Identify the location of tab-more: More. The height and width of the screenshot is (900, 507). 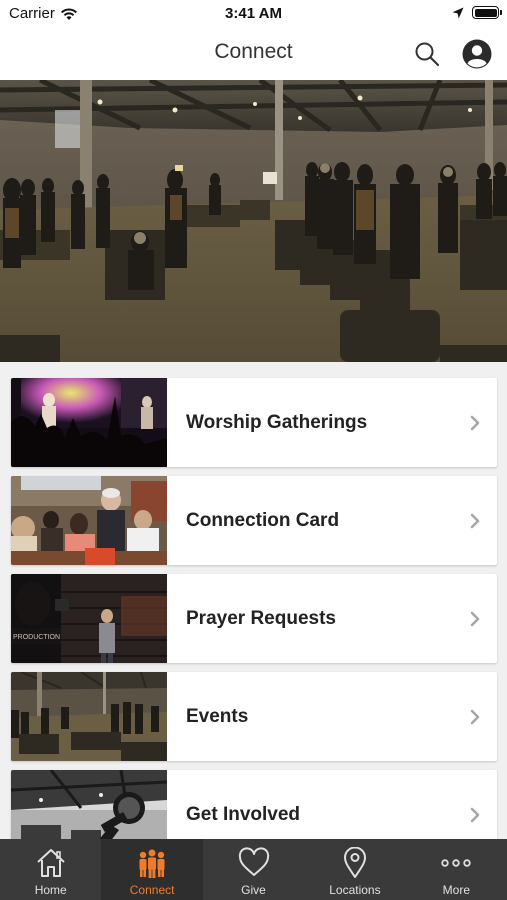
(456, 869).